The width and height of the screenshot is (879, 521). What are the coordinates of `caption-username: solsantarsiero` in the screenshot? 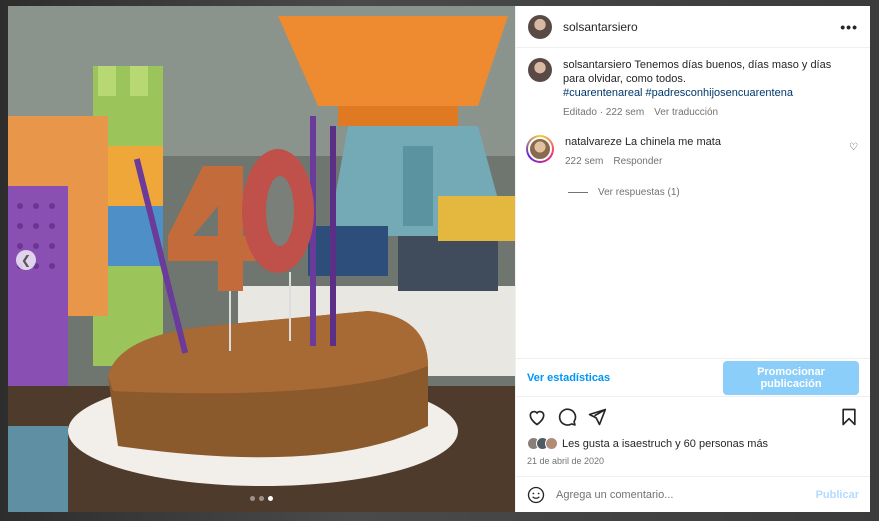 It's located at (597, 65).